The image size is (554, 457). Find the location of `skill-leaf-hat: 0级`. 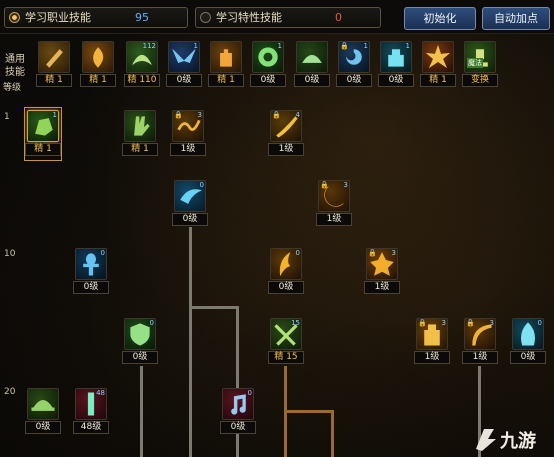

skill-leaf-hat: 0级 is located at coordinates (43, 412).